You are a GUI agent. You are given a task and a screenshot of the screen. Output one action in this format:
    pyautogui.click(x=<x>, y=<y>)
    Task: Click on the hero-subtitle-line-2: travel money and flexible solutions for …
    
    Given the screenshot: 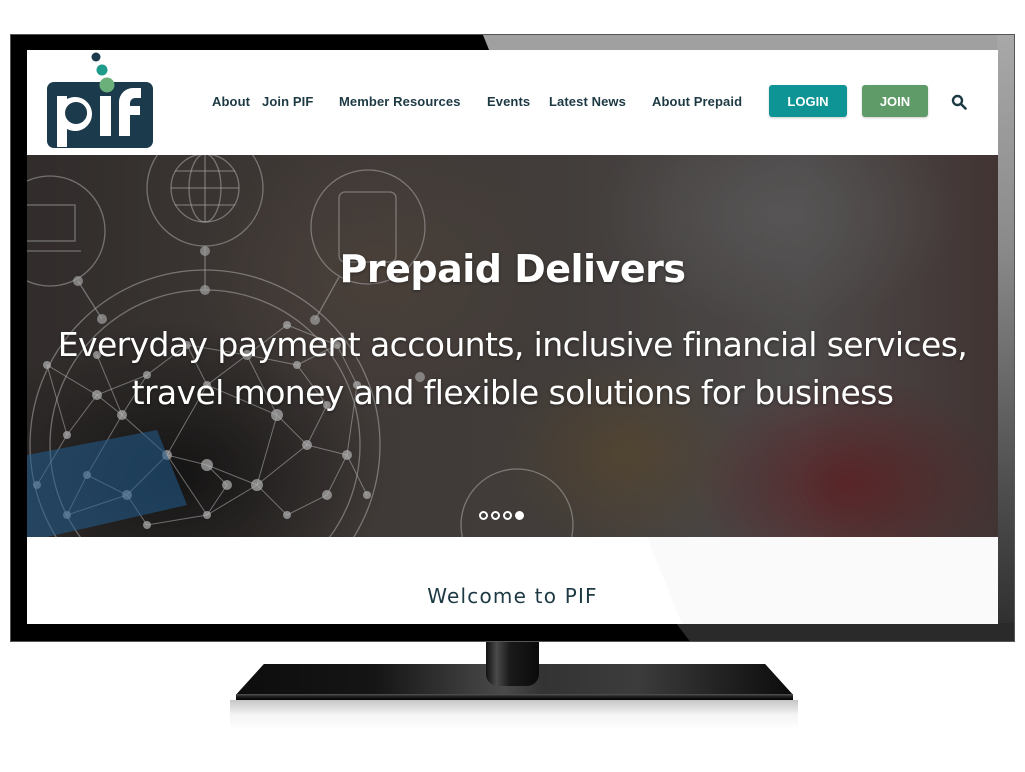 What is the action you would take?
    pyautogui.click(x=512, y=392)
    